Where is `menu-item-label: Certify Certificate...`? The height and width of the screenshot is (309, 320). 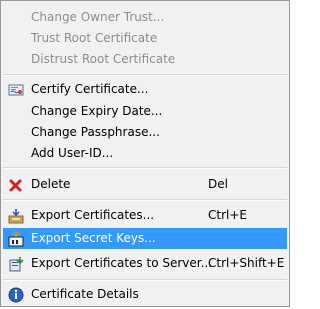 menu-item-label: Certify Certificate... is located at coordinates (90, 89).